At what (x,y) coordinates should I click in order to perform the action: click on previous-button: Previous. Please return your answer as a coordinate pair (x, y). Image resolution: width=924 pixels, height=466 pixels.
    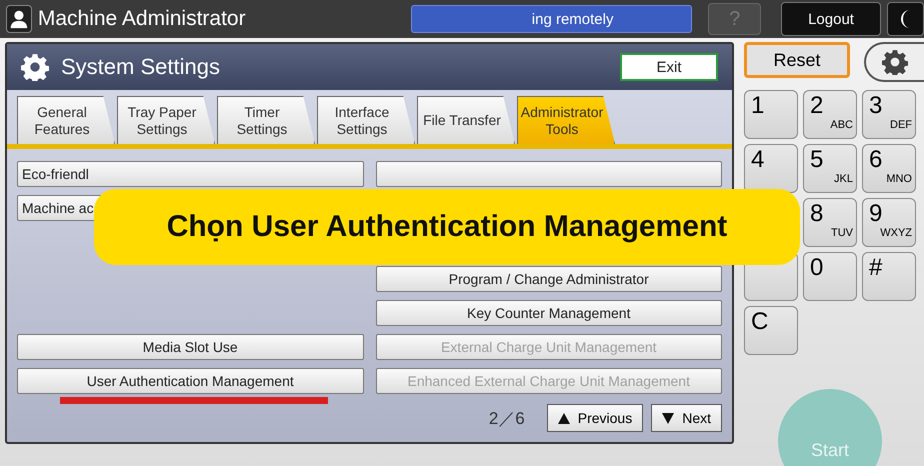
    Looking at the image, I should click on (595, 418).